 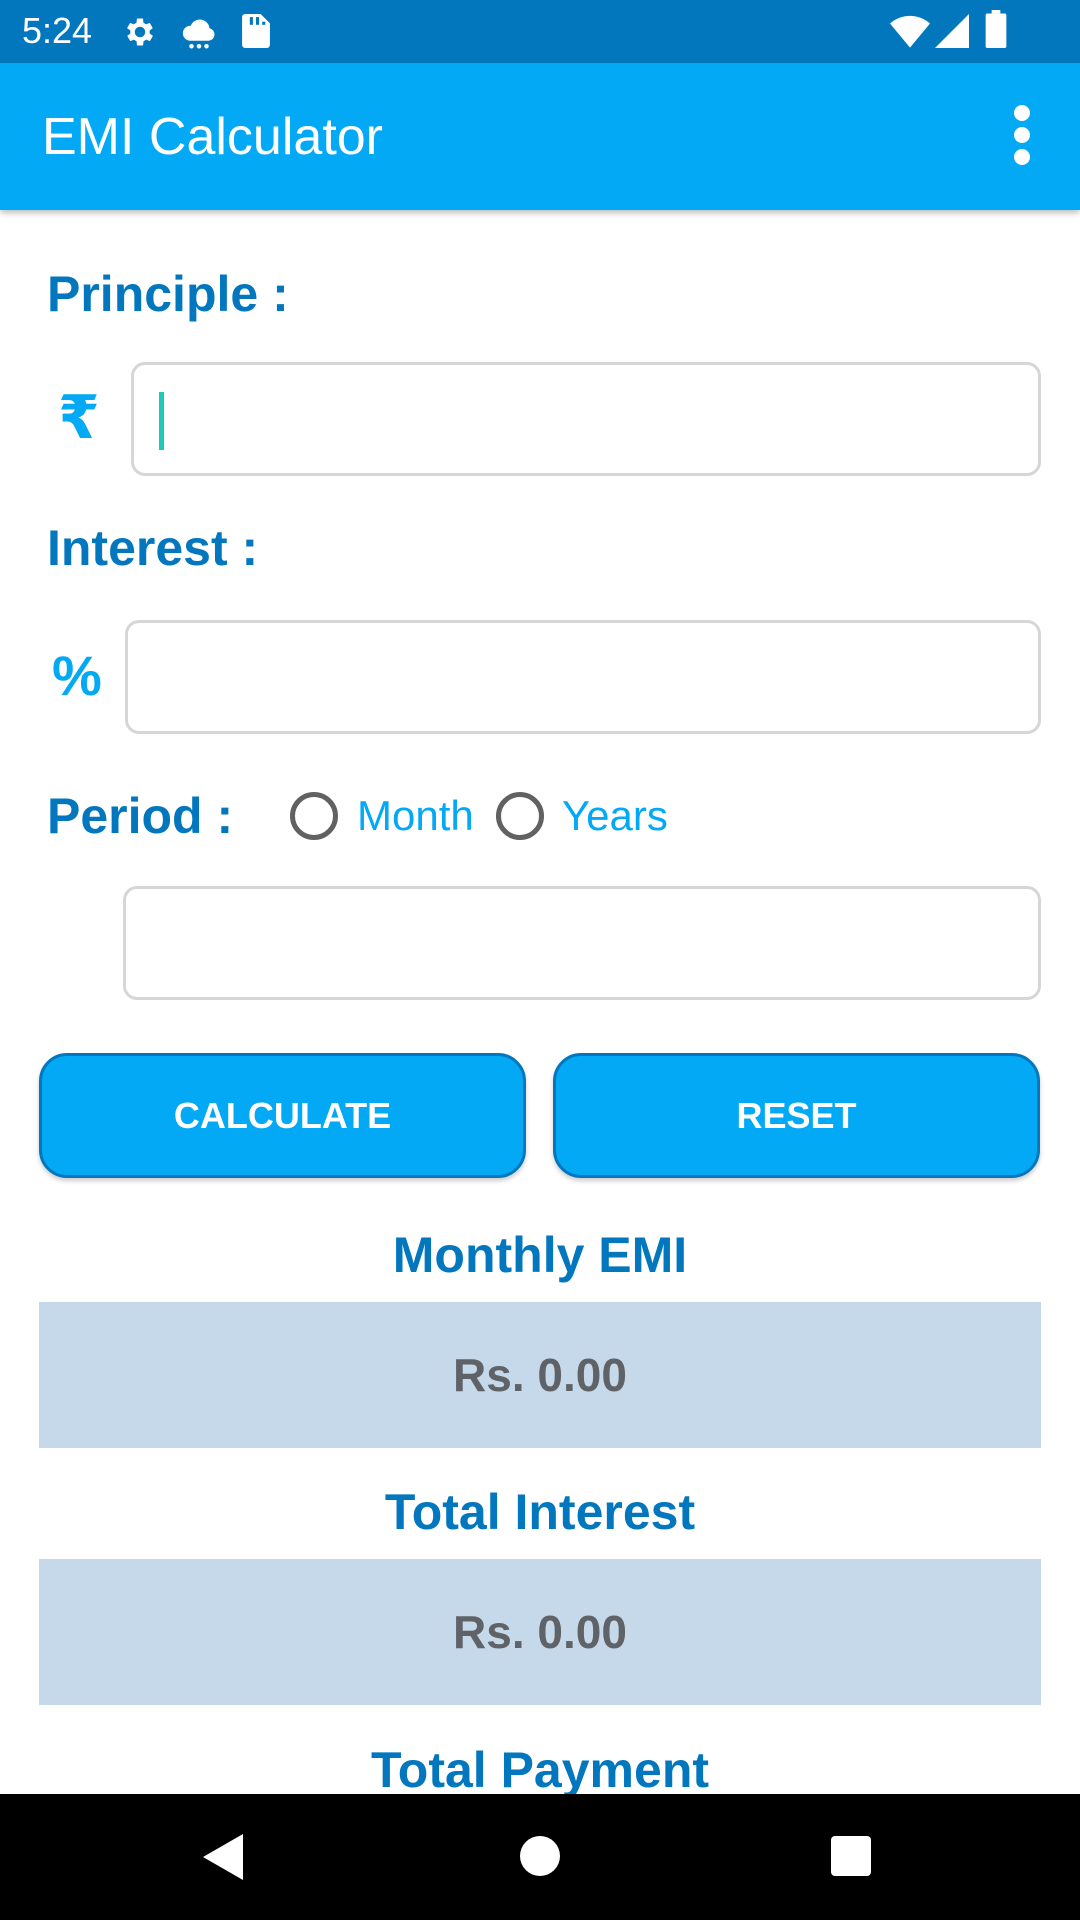 I want to click on monthly-emi-value: Rs. 0.00, so click(x=540, y=1375).